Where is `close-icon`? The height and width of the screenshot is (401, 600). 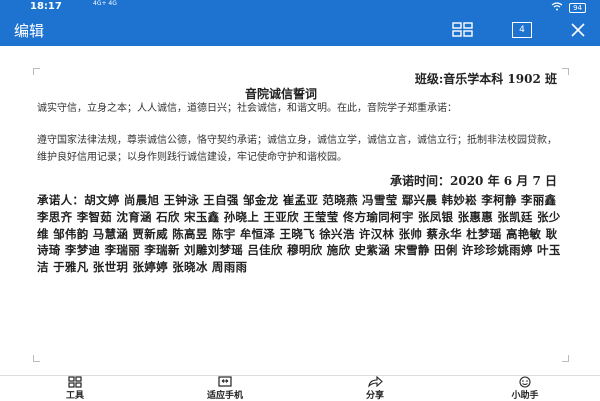 close-icon is located at coordinates (578, 30).